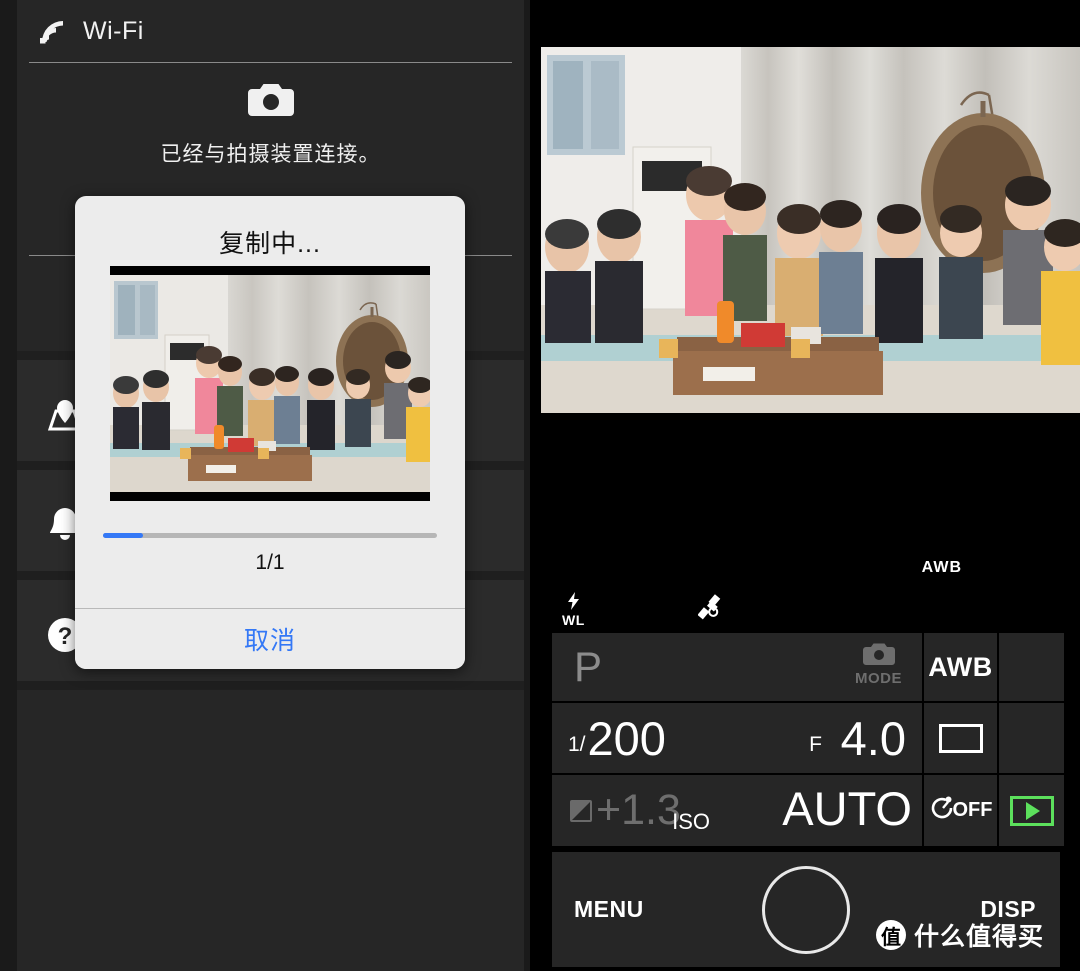  What do you see at coordinates (737, 810) in the screenshot?
I see `iso-exposure-cell: +1.3 ISO AUTO` at bounding box center [737, 810].